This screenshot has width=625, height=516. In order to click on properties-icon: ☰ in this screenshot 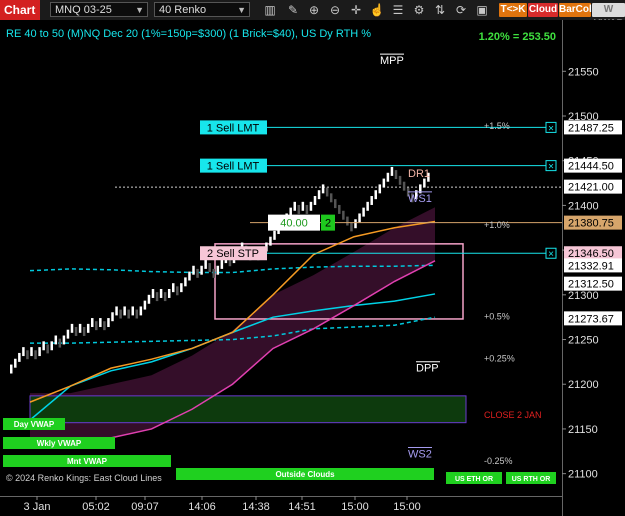, I will do `click(398, 10)`.